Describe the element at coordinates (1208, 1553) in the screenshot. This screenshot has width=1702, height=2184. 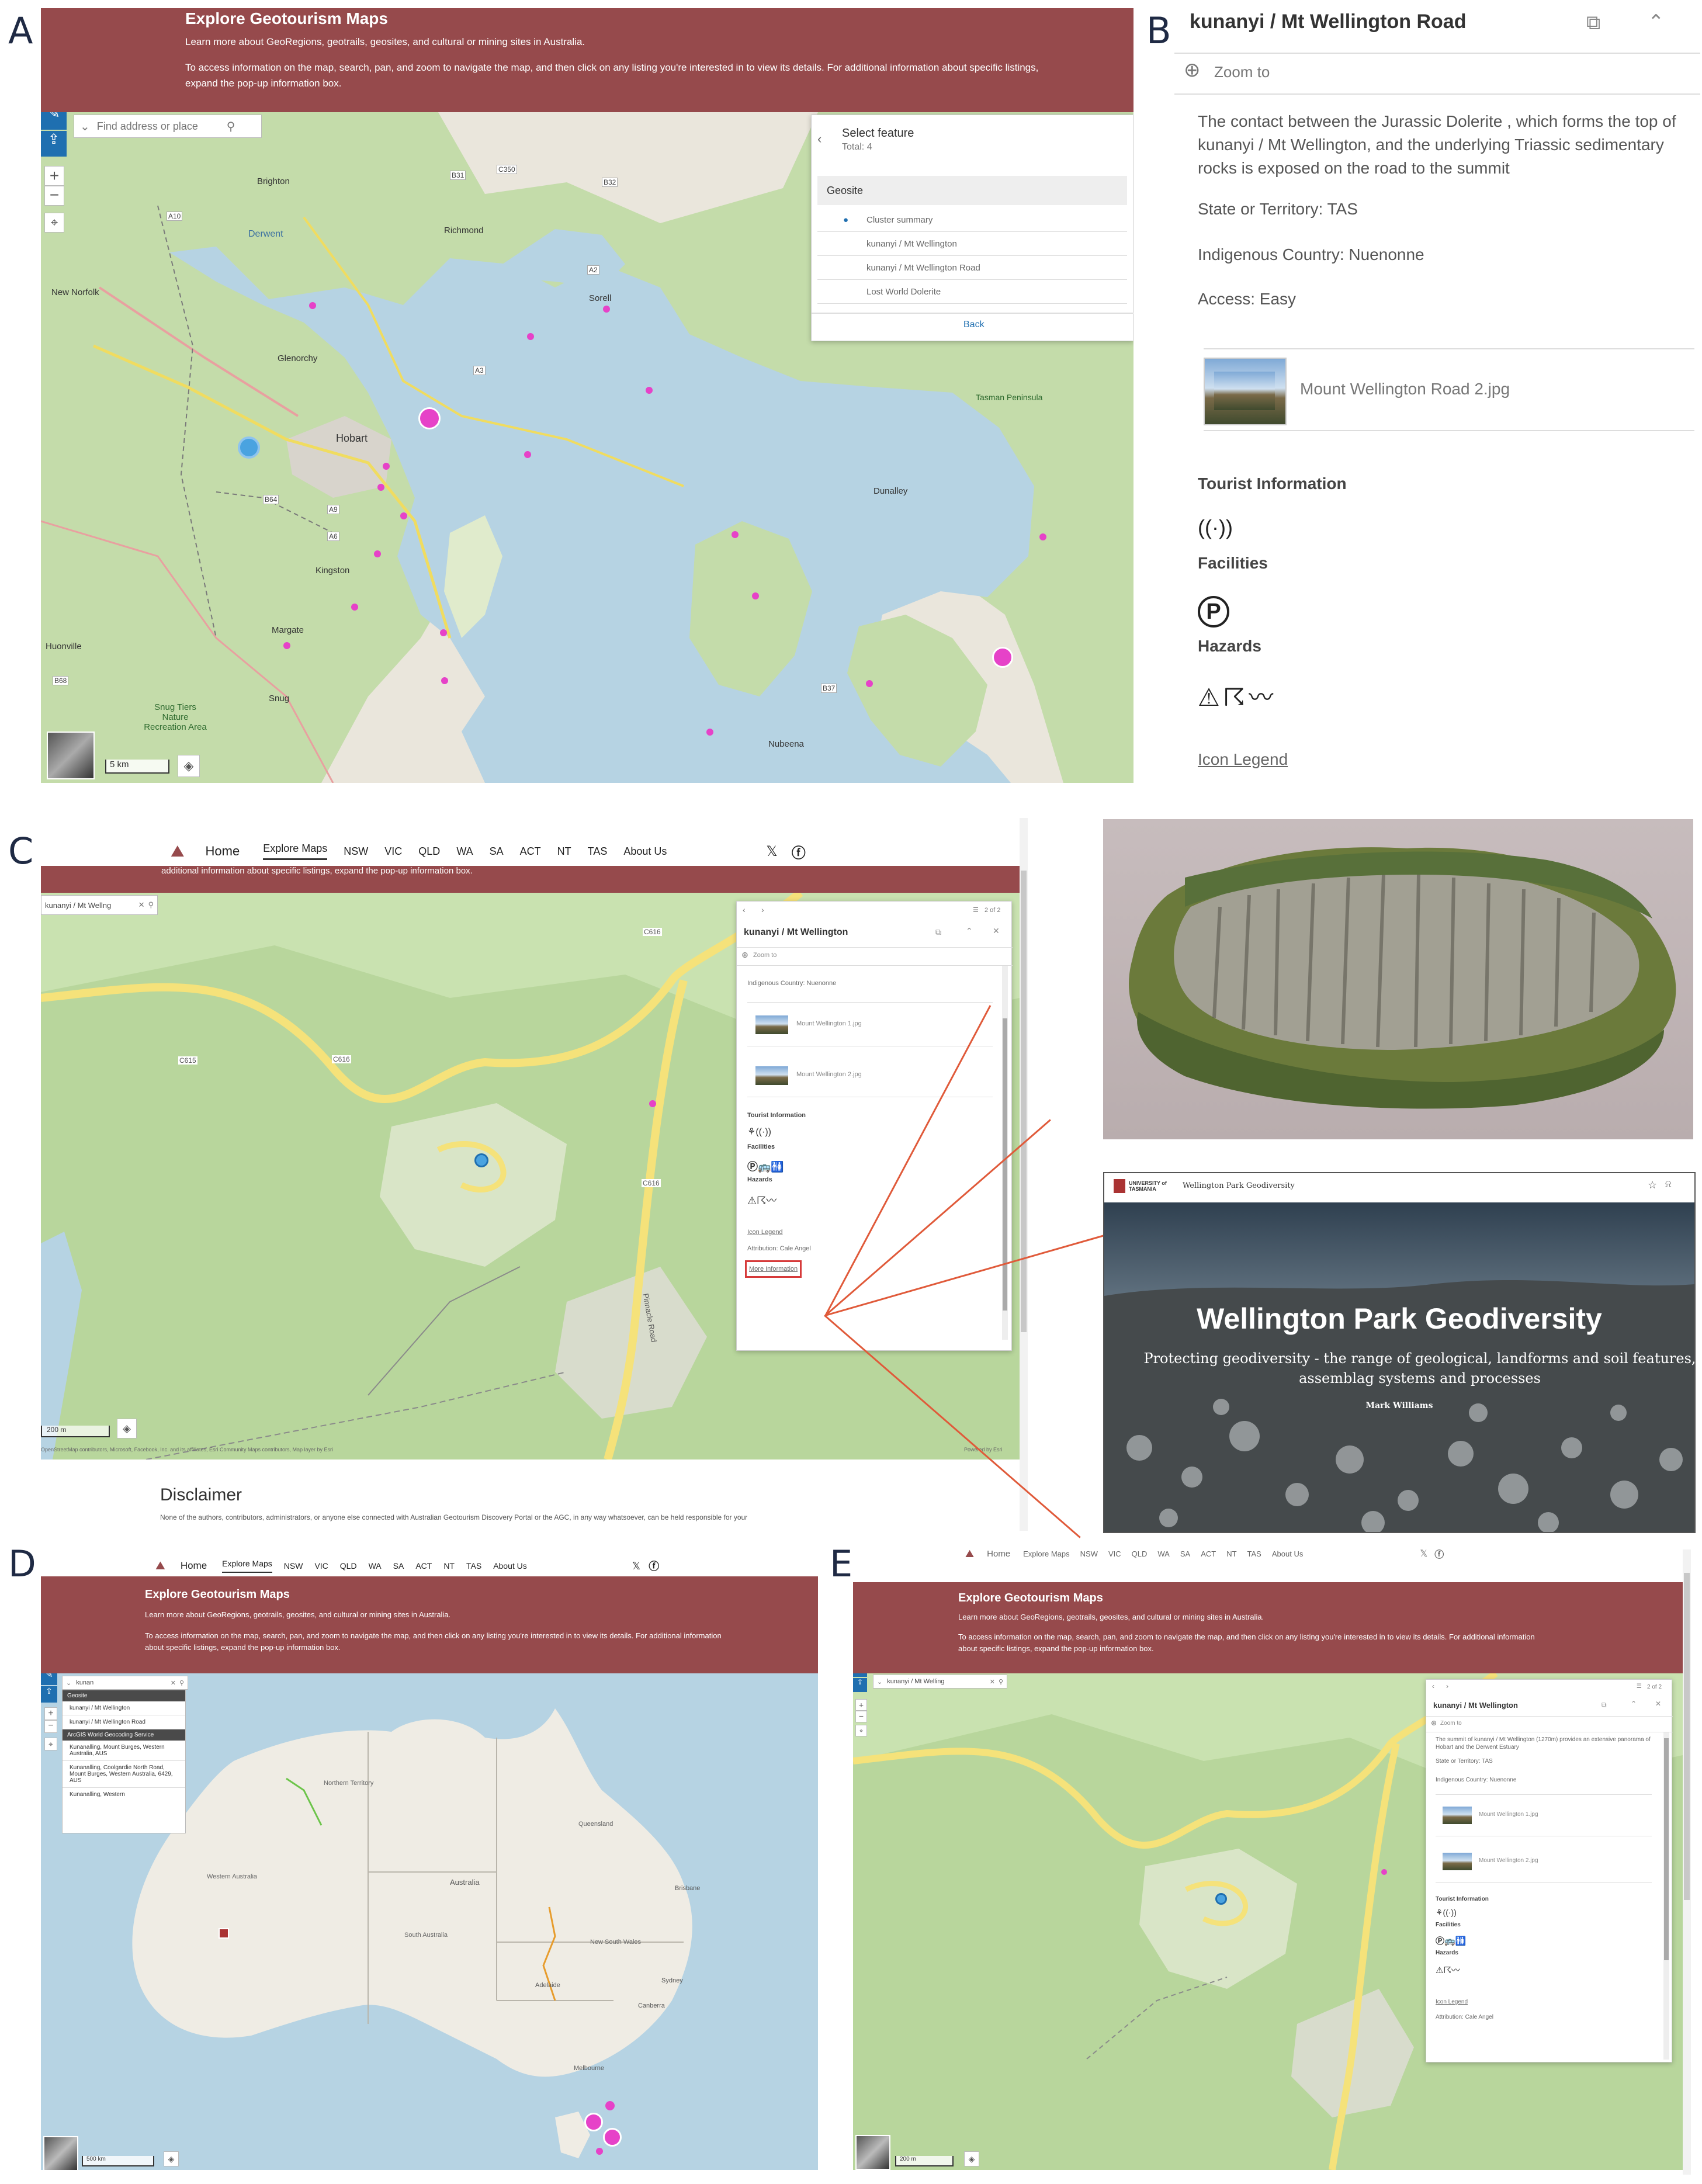
I see `nav-item: ACT` at that location.